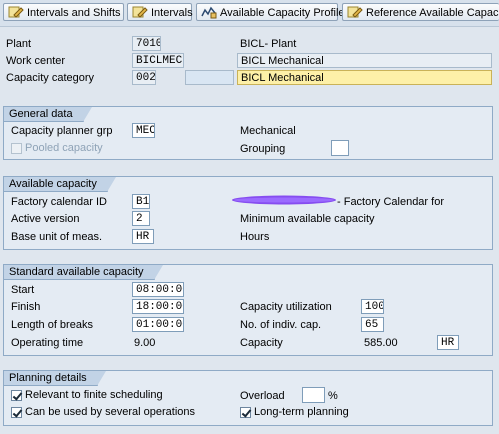 The height and width of the screenshot is (434, 499). What do you see at coordinates (245, 412) in the screenshot?
I see `long-term-planning-checkbox` at bounding box center [245, 412].